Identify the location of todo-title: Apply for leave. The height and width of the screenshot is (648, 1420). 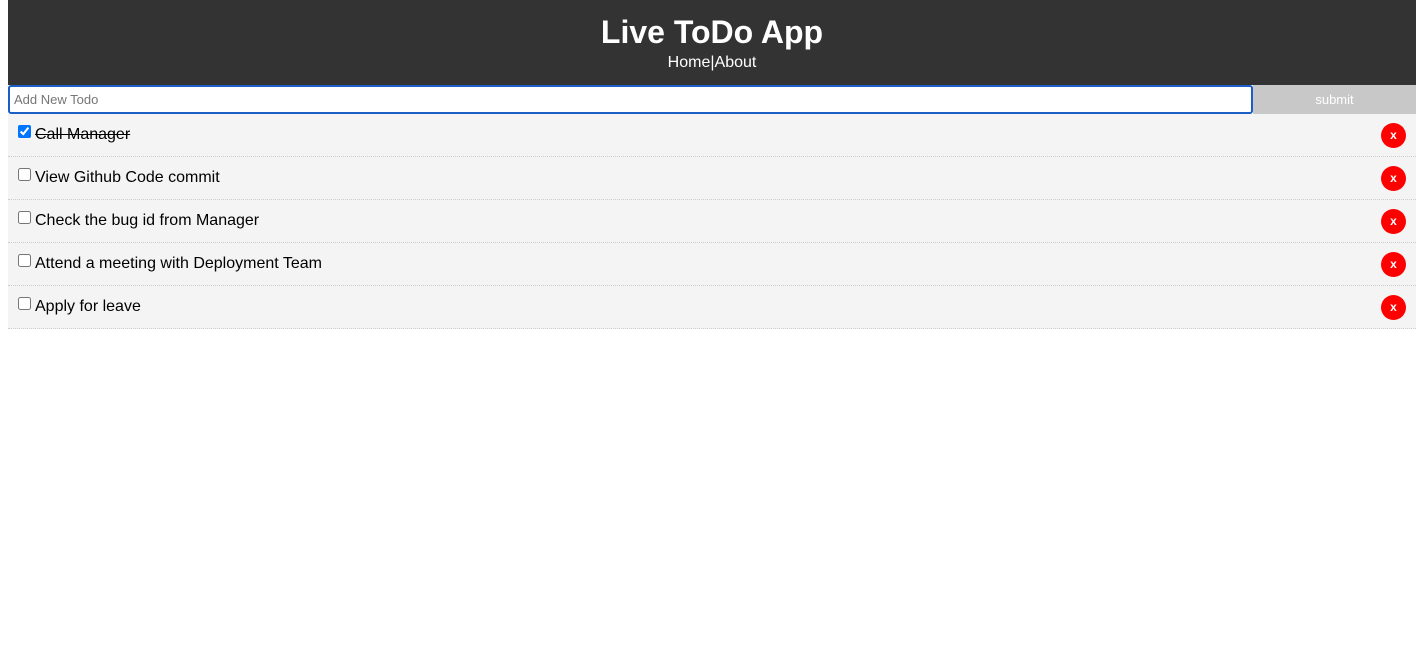
(88, 306).